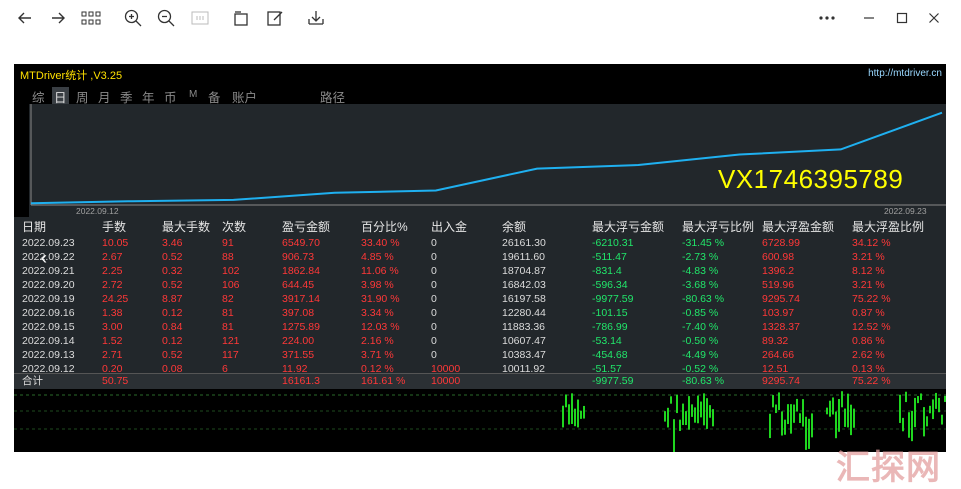  What do you see at coordinates (228, 299) in the screenshot?
I see `cell-count: 82` at bounding box center [228, 299].